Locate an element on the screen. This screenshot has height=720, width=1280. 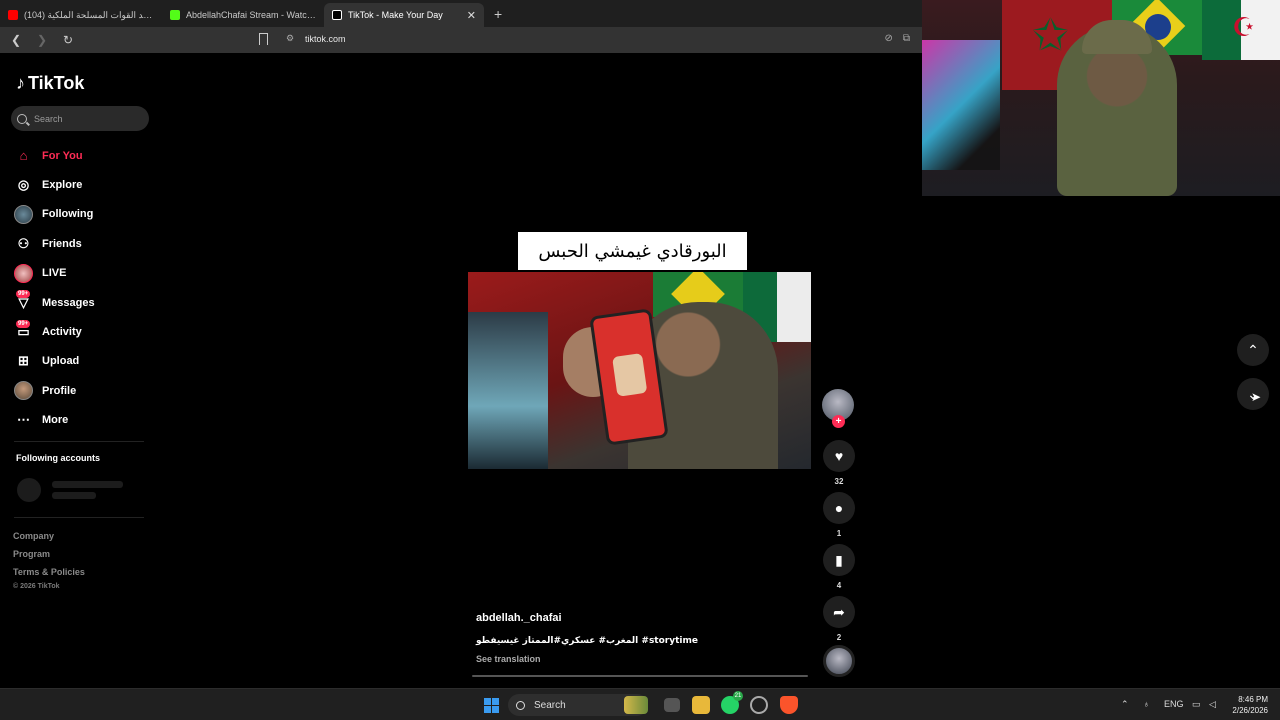
video-author: abdellah._chafai is located at coordinates (519, 618).